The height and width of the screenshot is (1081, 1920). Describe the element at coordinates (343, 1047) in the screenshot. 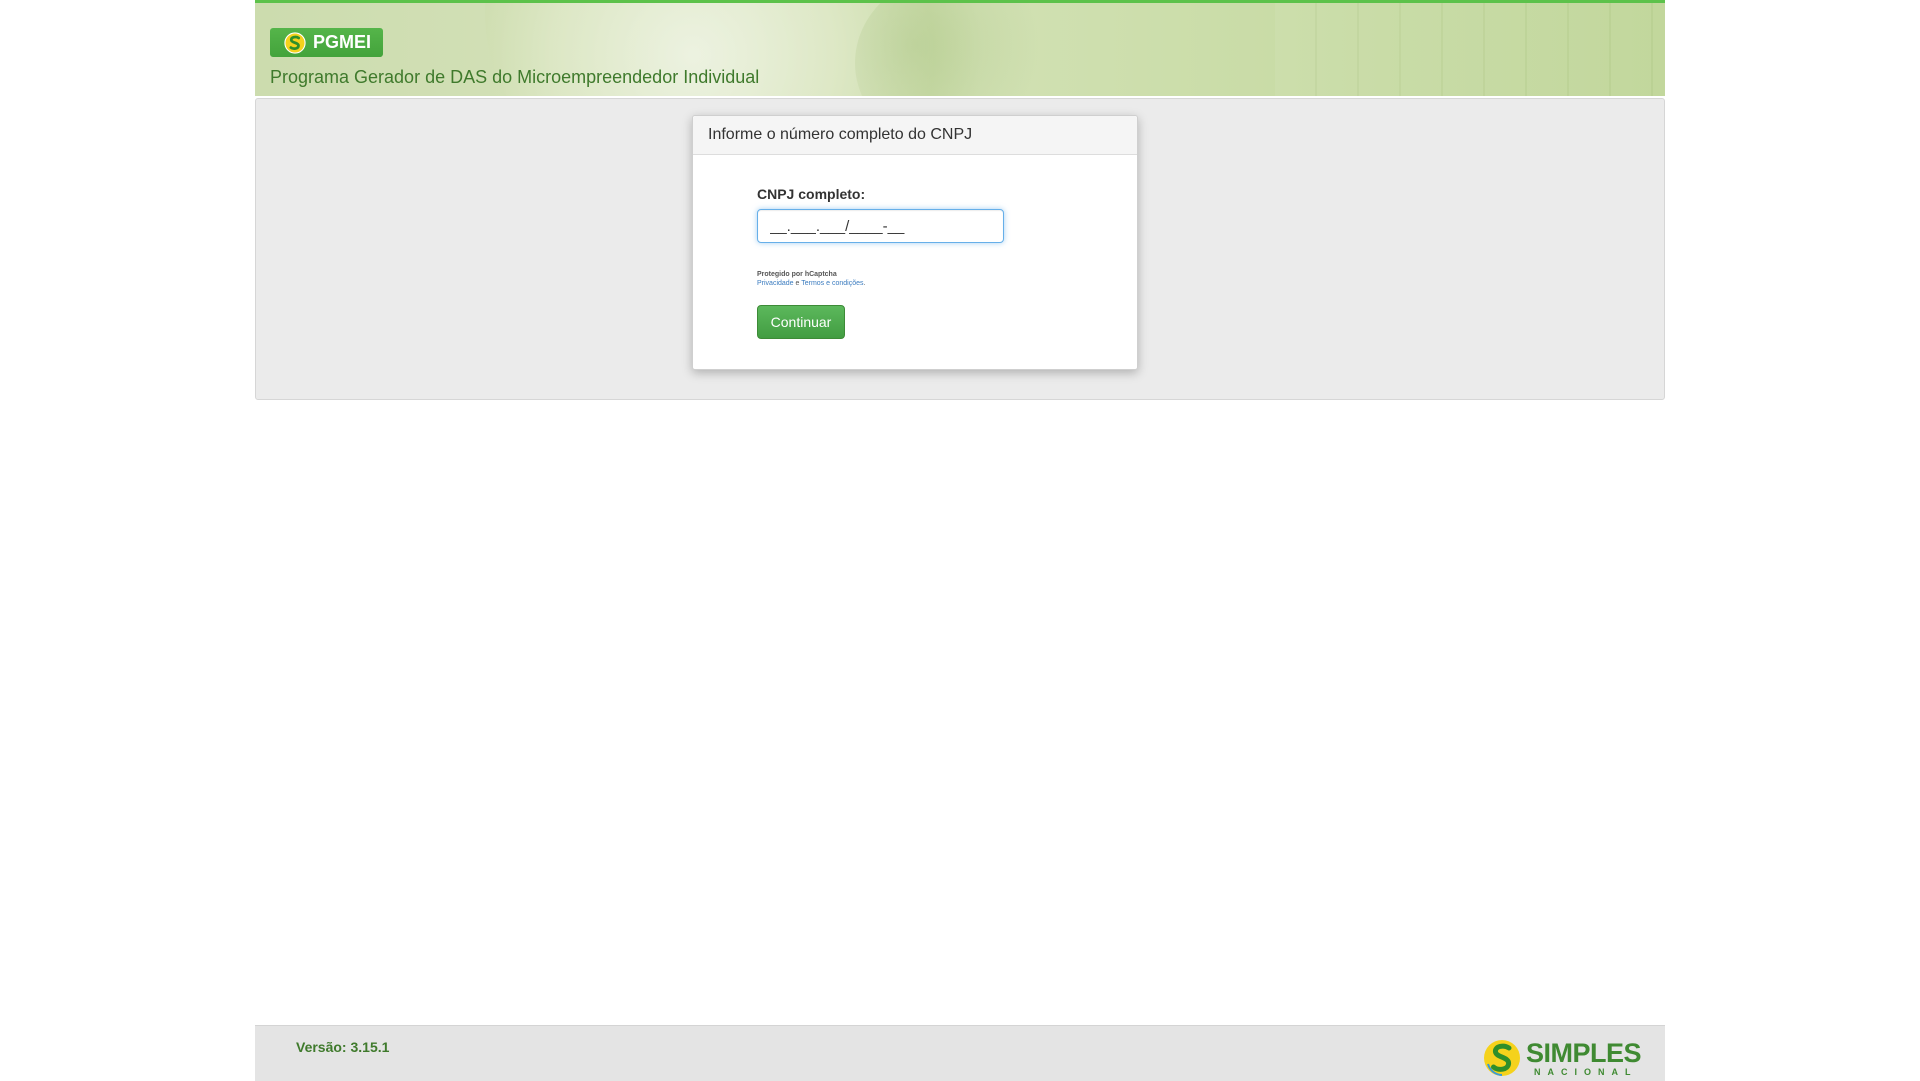

I see `version-text: Versão: 3.15.1` at that location.